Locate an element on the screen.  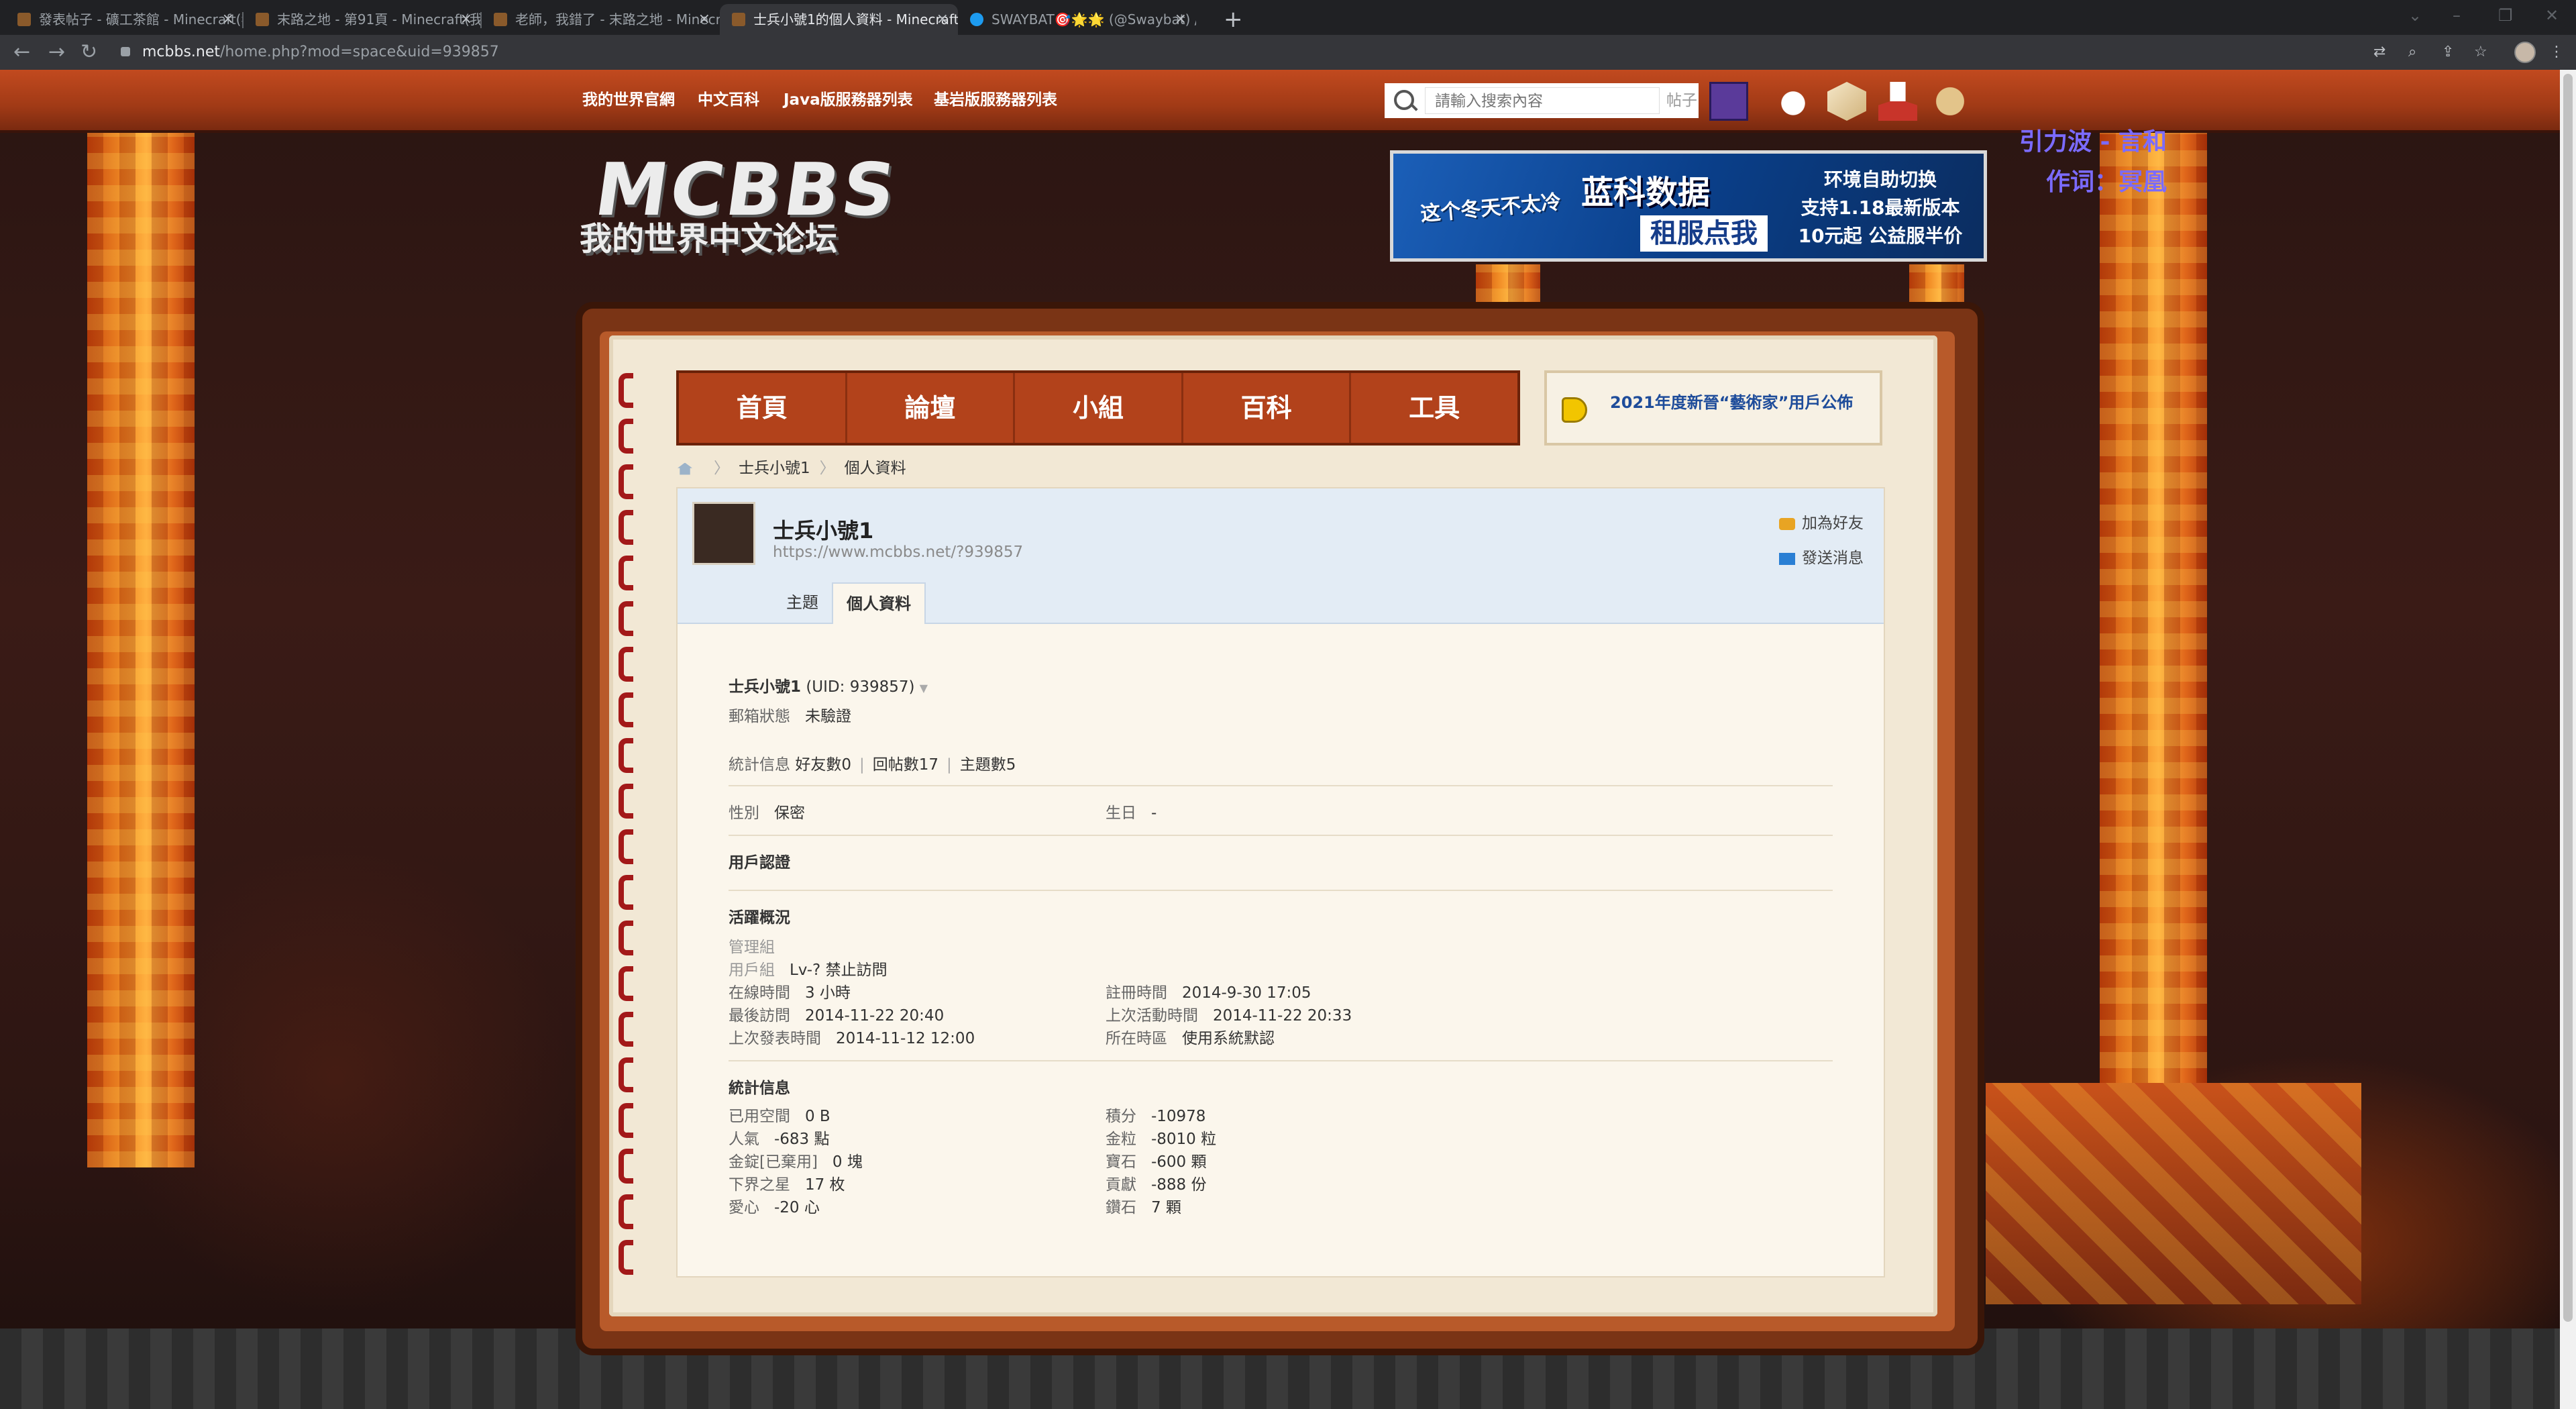
main-nav-forum: 論壇 is located at coordinates (931, 408).